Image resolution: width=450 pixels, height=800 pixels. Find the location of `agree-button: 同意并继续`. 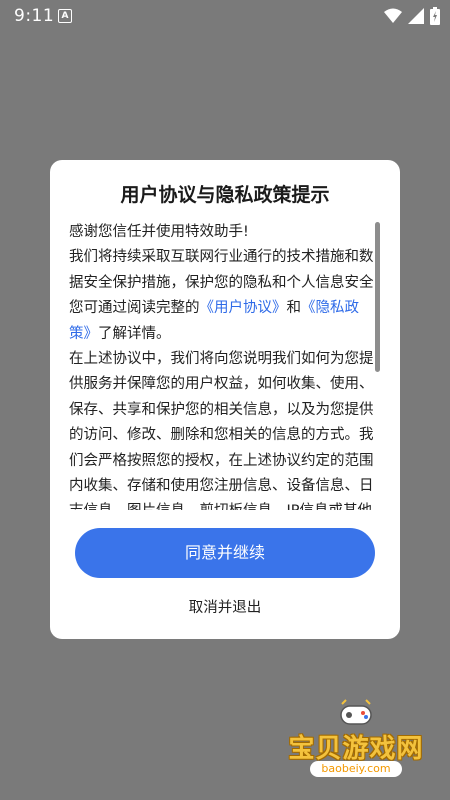

agree-button: 同意并继续 is located at coordinates (225, 553).